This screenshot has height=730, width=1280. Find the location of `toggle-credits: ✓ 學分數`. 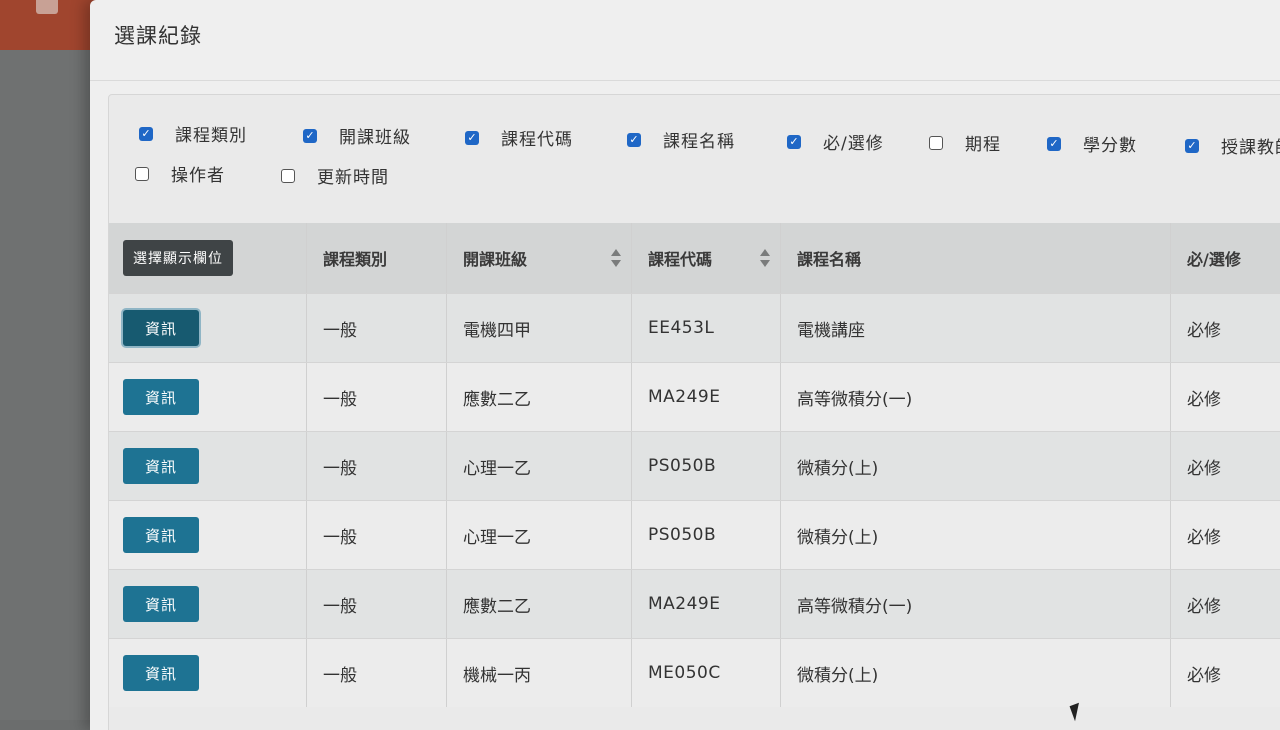

toggle-credits: ✓ 學分數 is located at coordinates (1092, 143).